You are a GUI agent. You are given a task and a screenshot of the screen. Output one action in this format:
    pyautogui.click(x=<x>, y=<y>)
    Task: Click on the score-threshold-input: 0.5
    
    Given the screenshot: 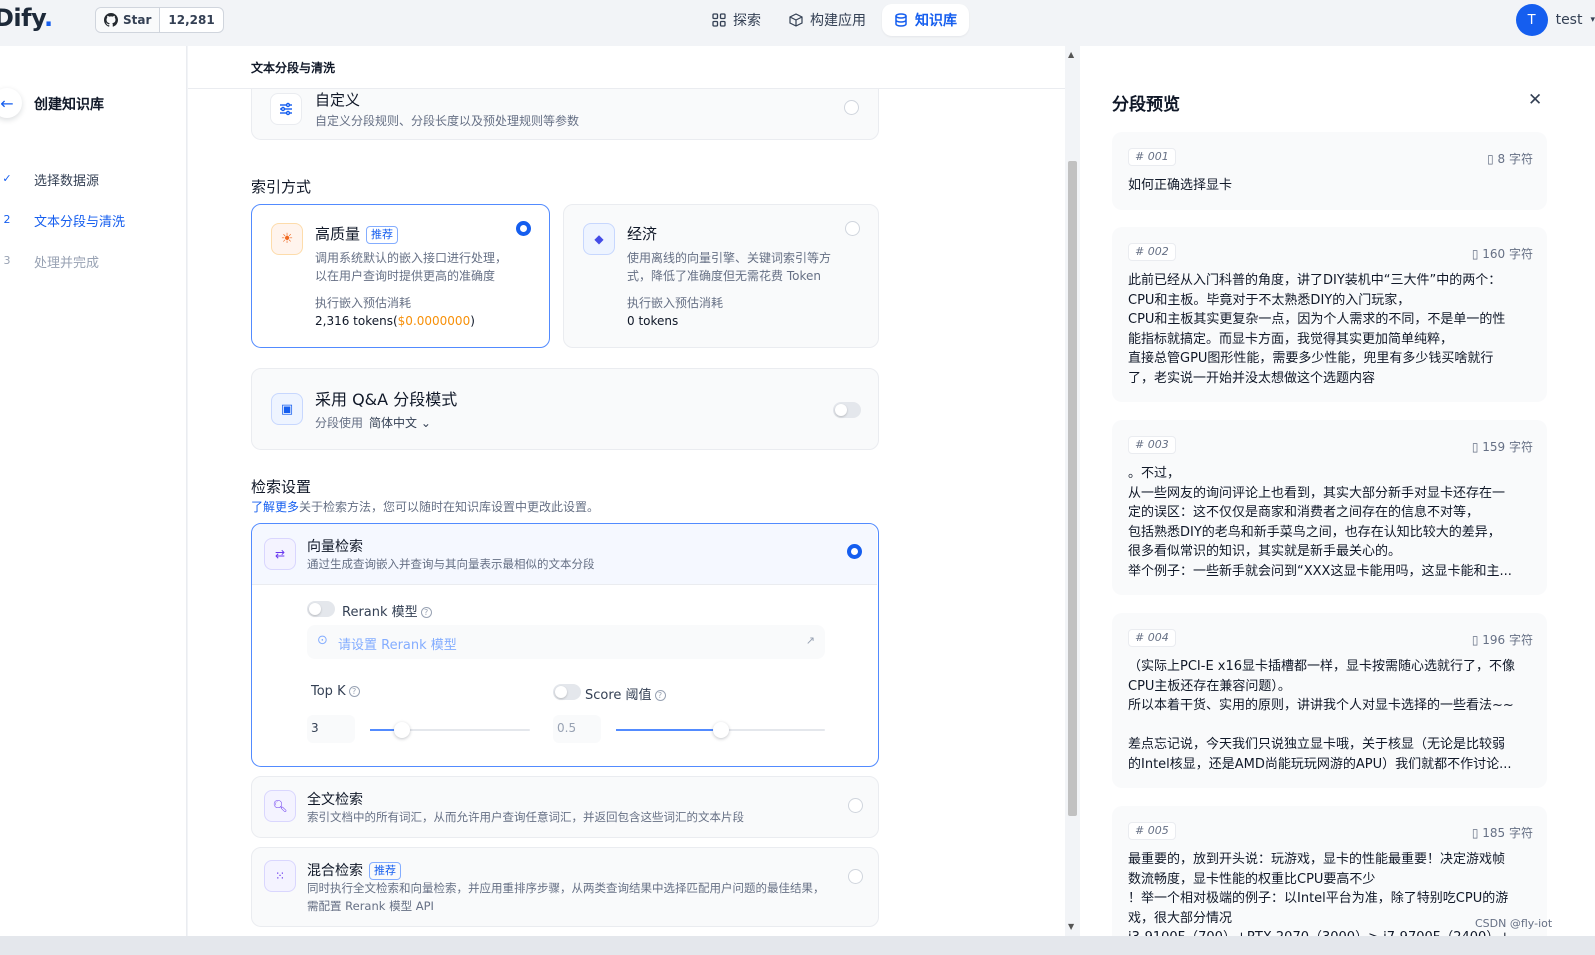 What is the action you would take?
    pyautogui.click(x=577, y=729)
    